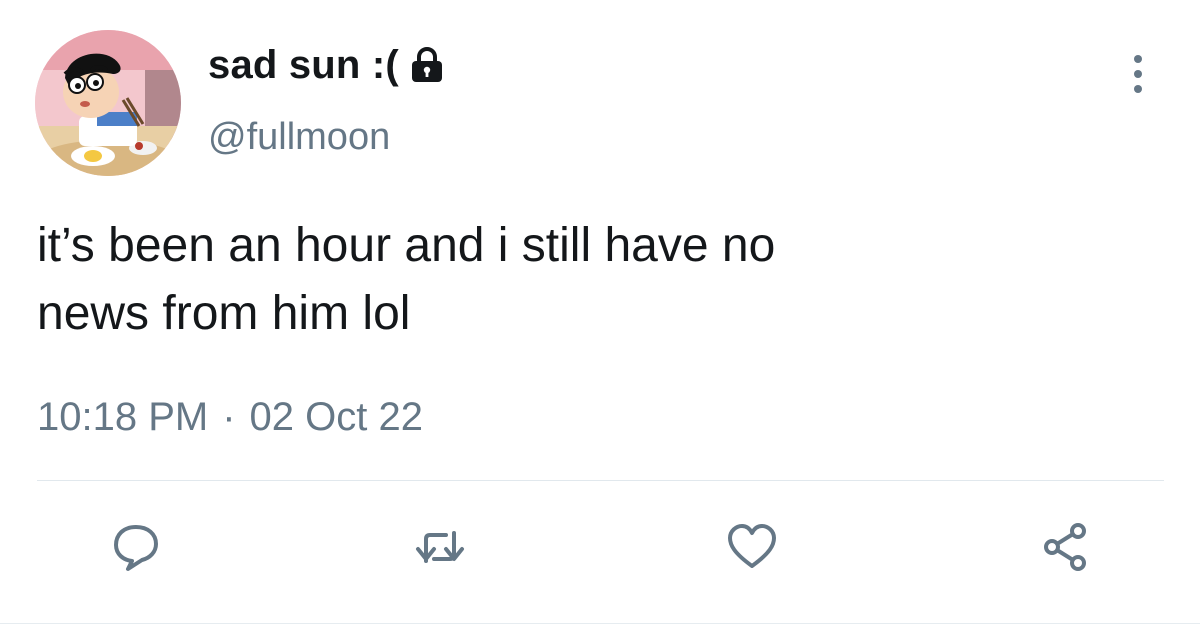  Describe the element at coordinates (427, 65) in the screenshot. I see `lock-icon` at that location.